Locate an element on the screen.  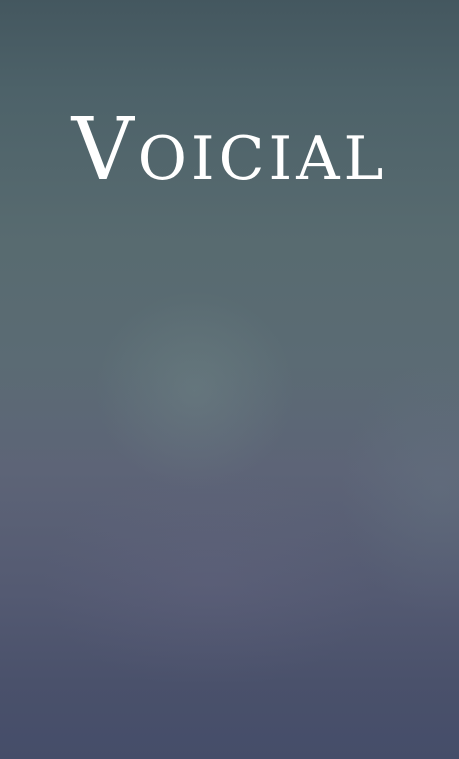
background-glow is located at coordinates (195, 390).